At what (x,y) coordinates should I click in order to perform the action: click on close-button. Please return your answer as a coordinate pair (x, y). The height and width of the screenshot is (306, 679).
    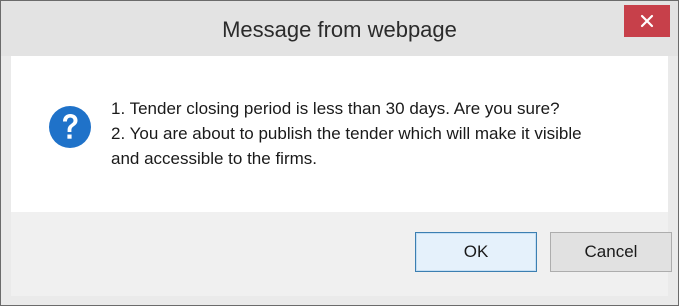
    Looking at the image, I should click on (647, 21).